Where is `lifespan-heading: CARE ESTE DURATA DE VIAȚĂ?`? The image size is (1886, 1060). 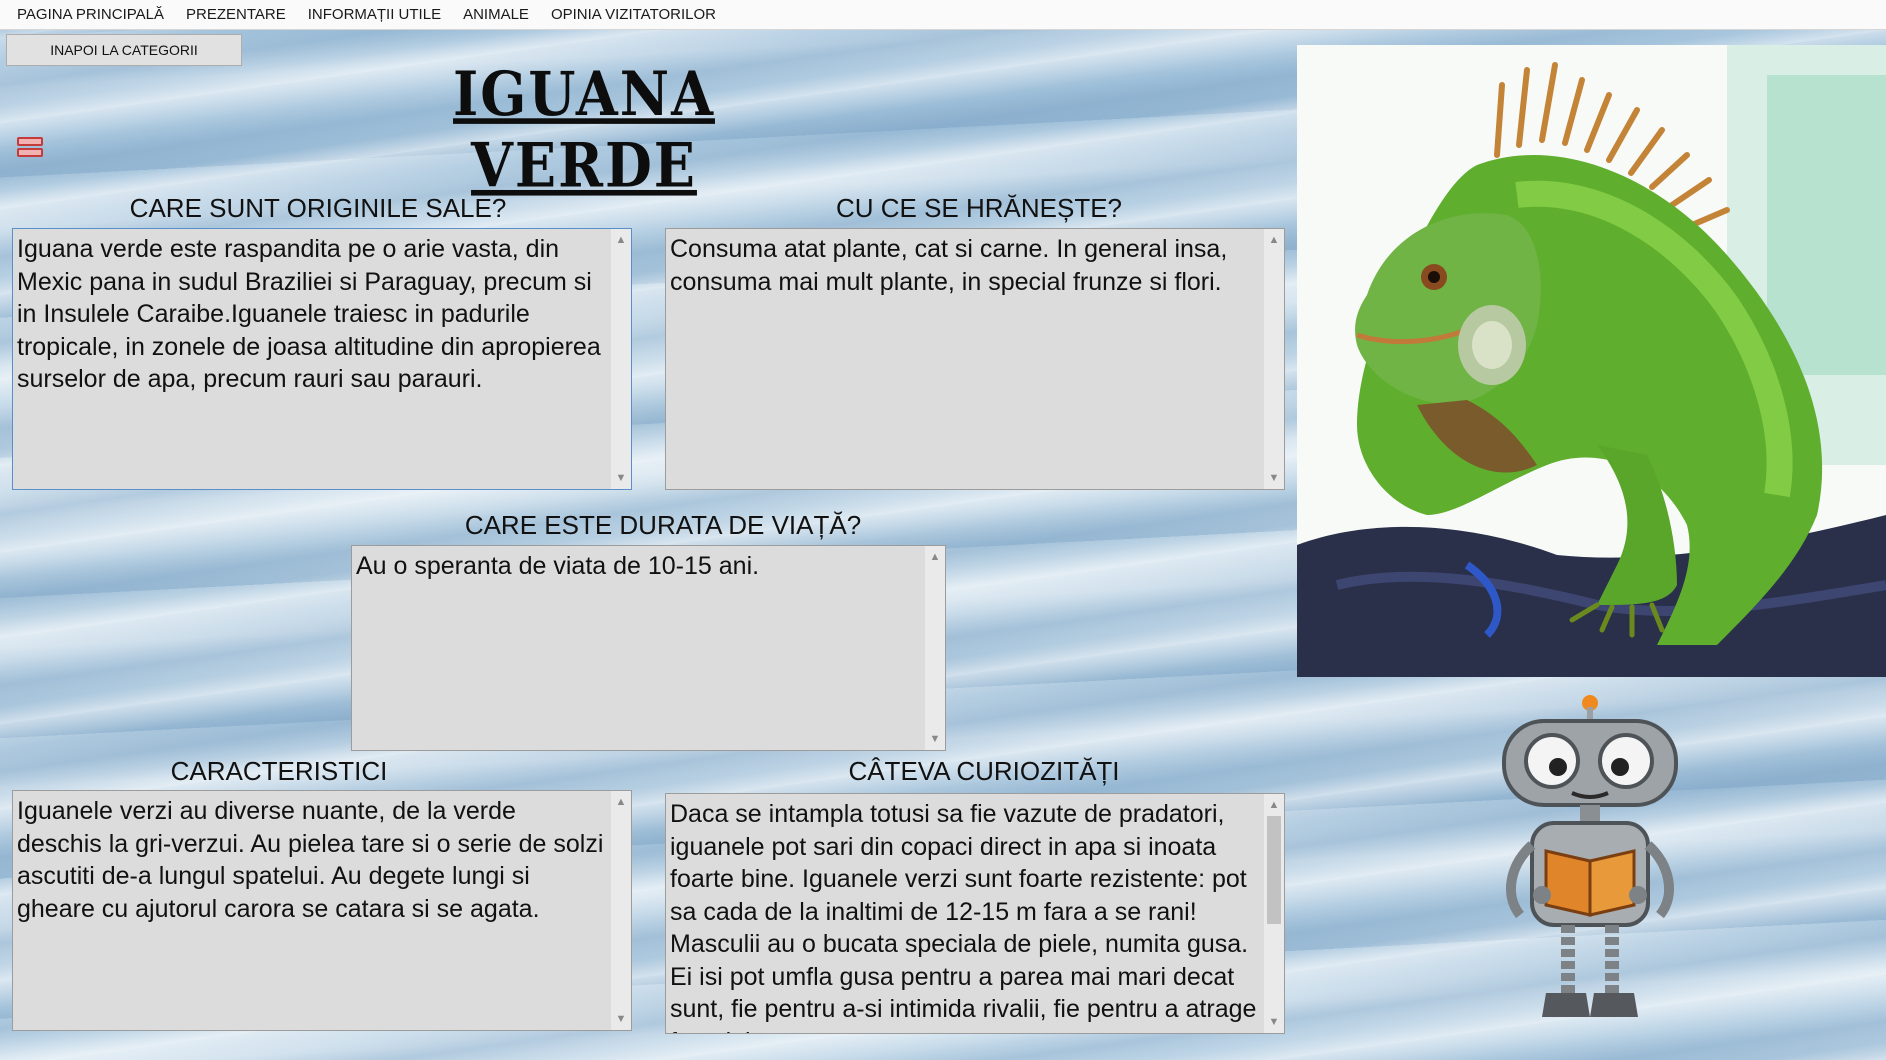 lifespan-heading: CARE ESTE DURATA DE VIAȚĂ? is located at coordinates (663, 525).